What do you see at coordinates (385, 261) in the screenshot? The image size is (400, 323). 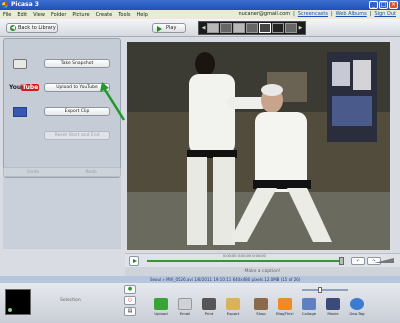 I see `volume-icon` at bounding box center [385, 261].